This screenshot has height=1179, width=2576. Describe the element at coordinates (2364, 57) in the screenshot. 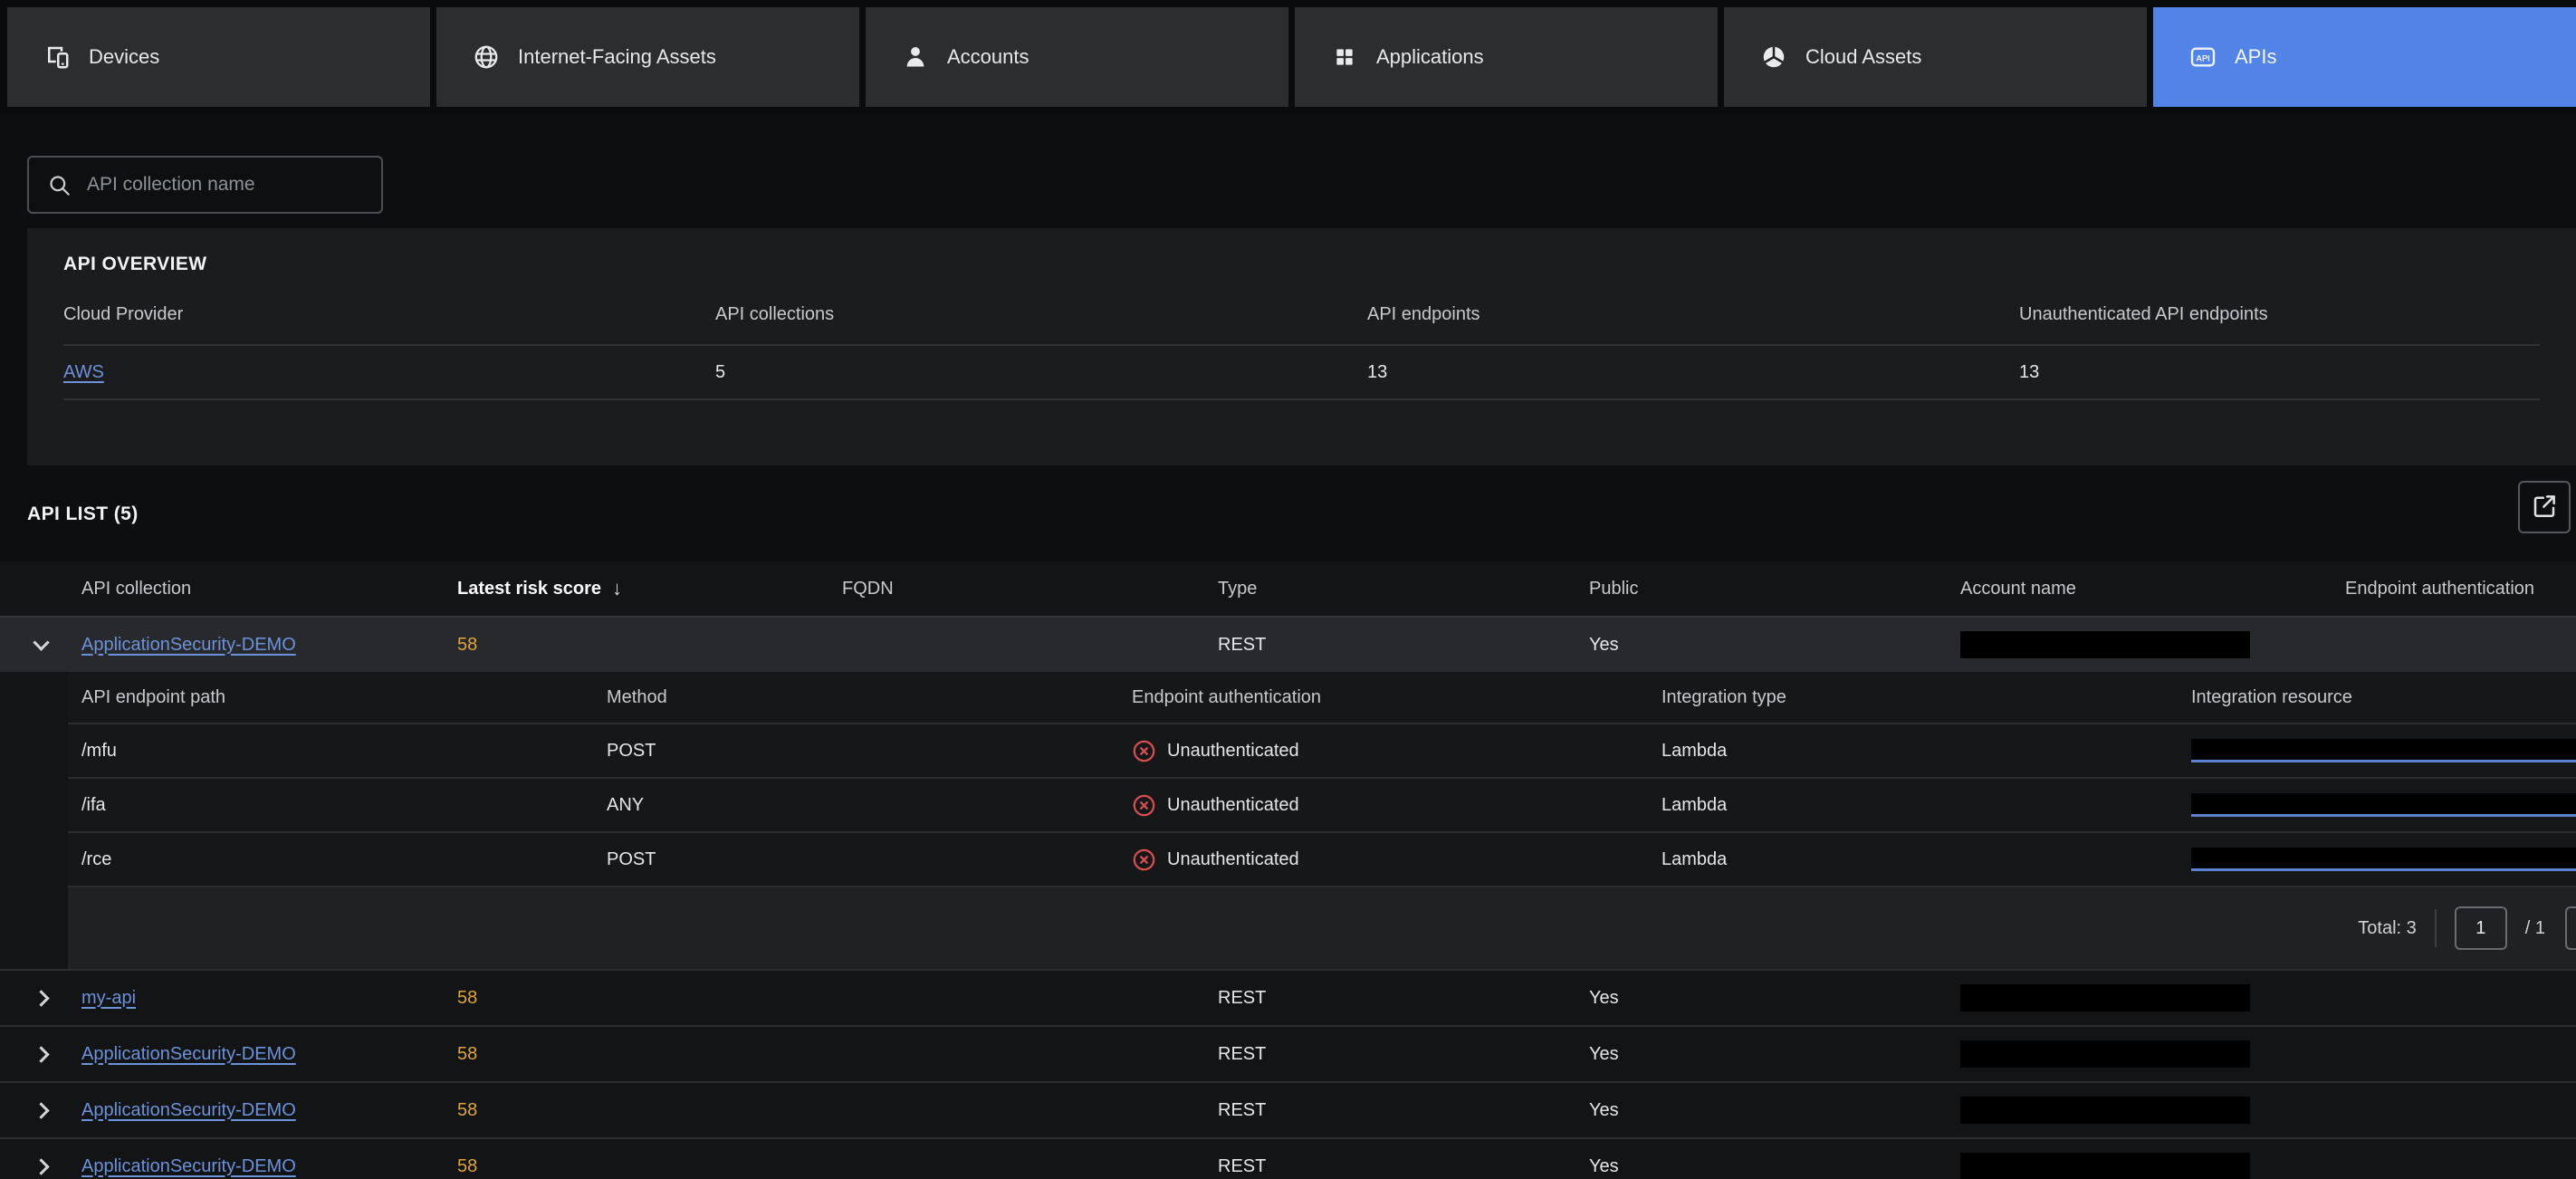

I see `tab-apis: API APIs` at that location.